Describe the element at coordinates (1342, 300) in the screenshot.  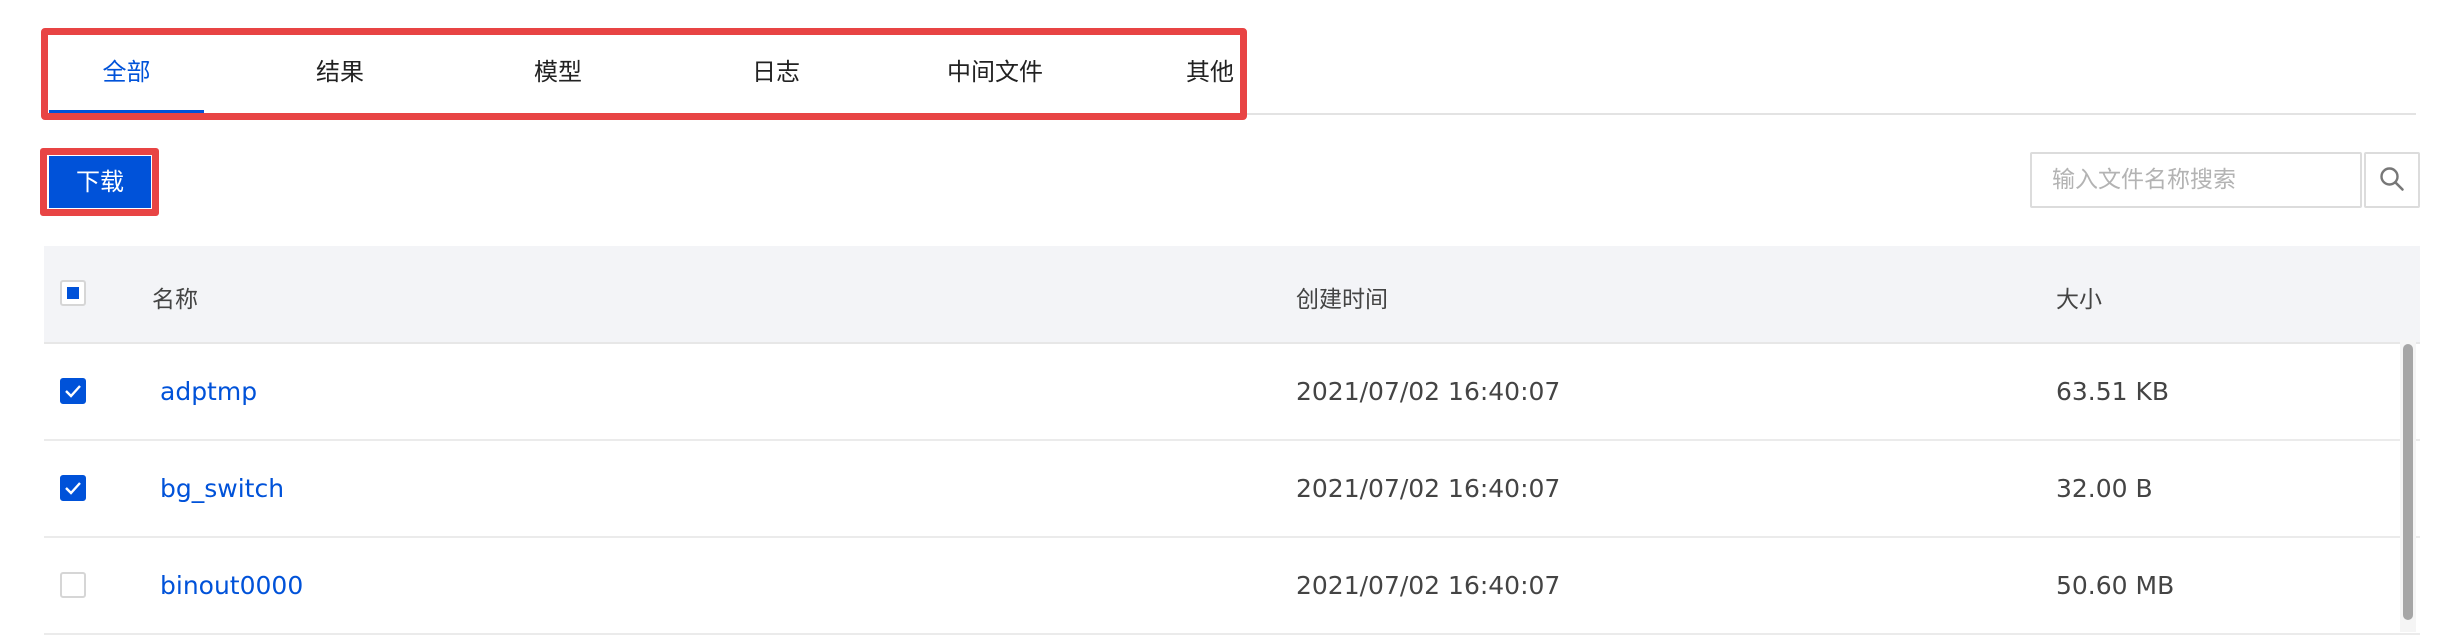
I see `column-header-created: 创建时间` at that location.